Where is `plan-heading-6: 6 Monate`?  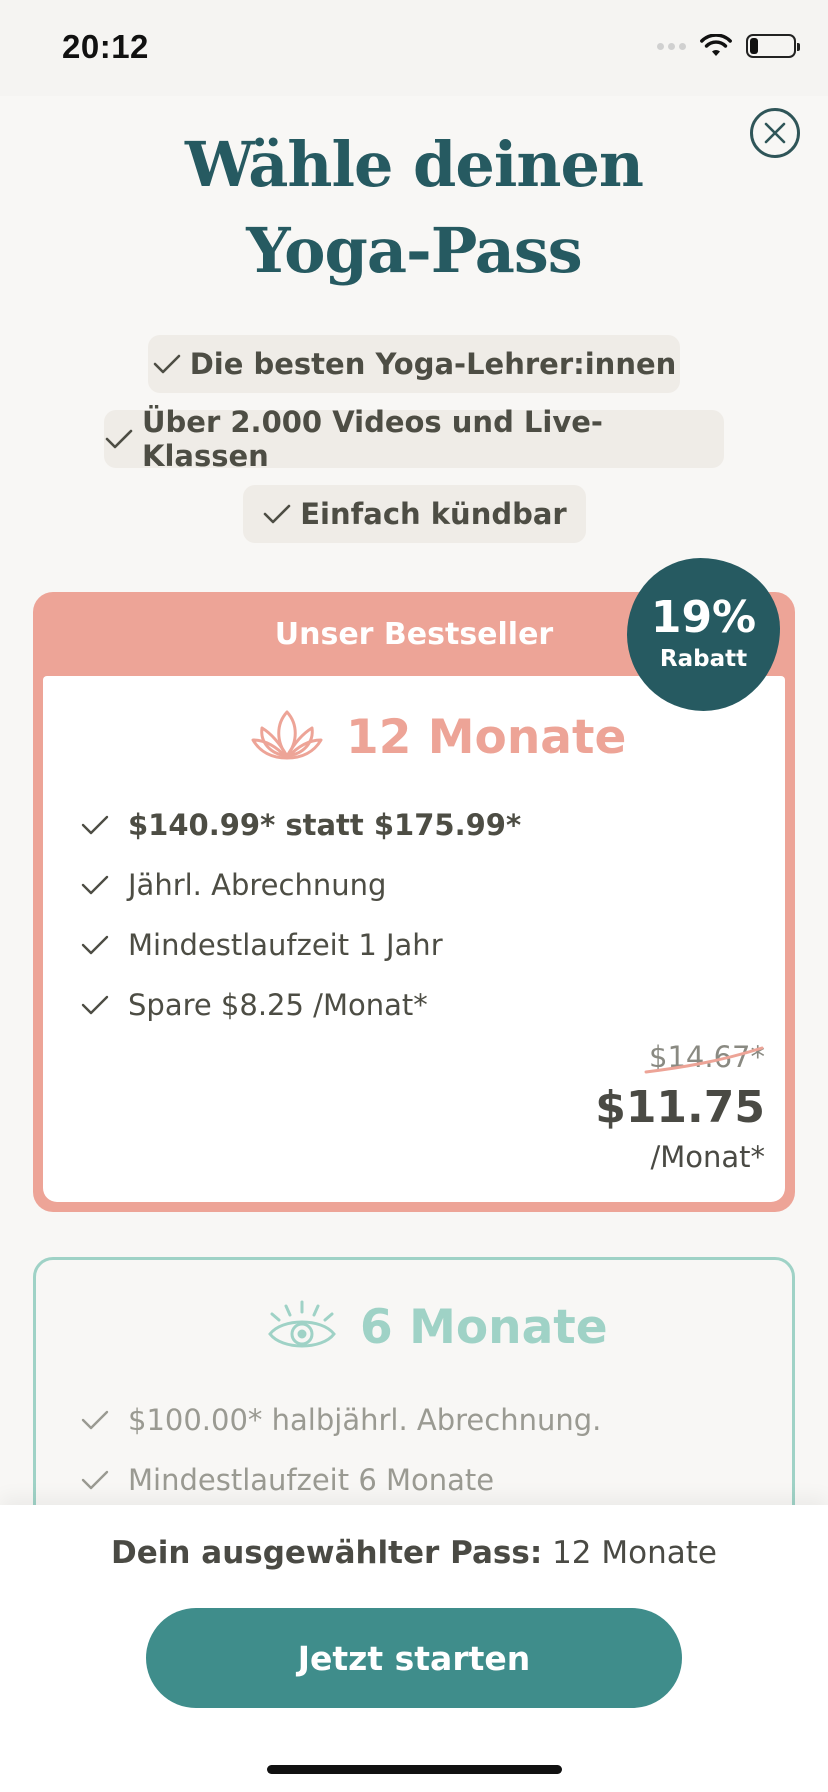 plan-heading-6: 6 Monate is located at coordinates (437, 1327).